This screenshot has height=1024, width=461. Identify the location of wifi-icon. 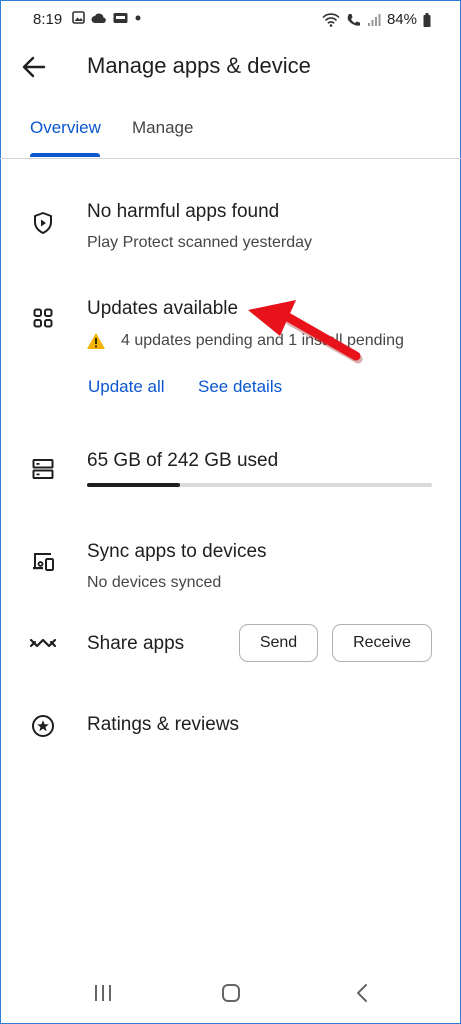
(331, 19).